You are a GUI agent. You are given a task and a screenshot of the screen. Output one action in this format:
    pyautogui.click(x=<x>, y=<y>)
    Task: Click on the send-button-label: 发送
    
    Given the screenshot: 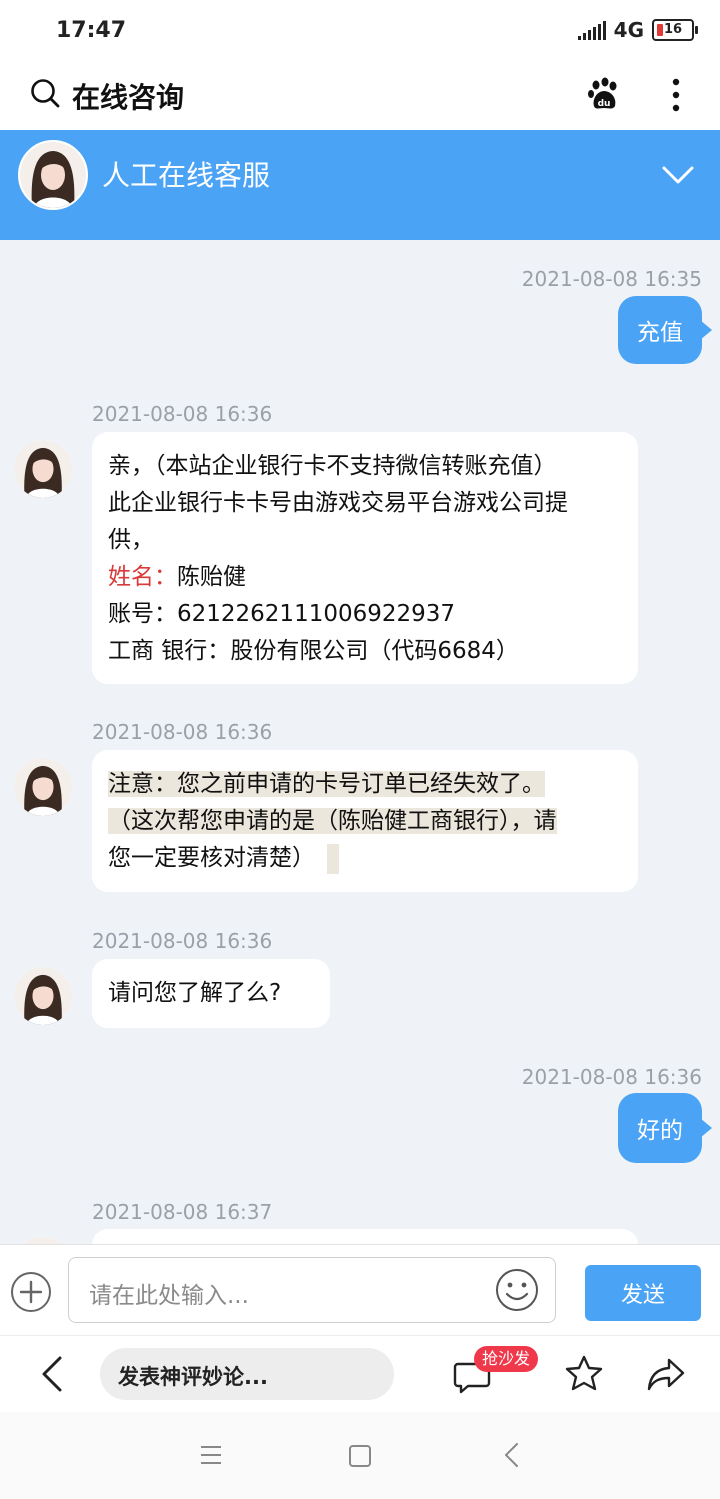 What is the action you would take?
    pyautogui.click(x=642, y=1295)
    